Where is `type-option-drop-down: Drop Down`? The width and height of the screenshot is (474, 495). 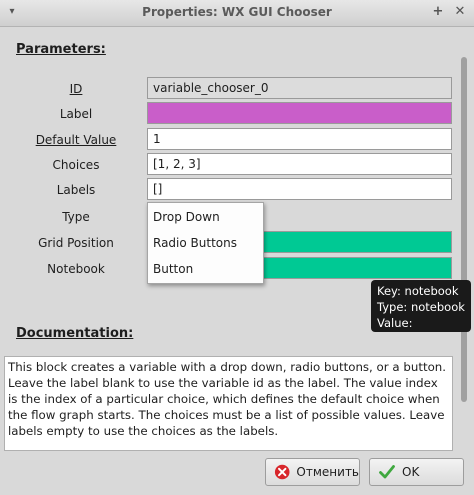
type-option-drop-down: Drop Down is located at coordinates (186, 217).